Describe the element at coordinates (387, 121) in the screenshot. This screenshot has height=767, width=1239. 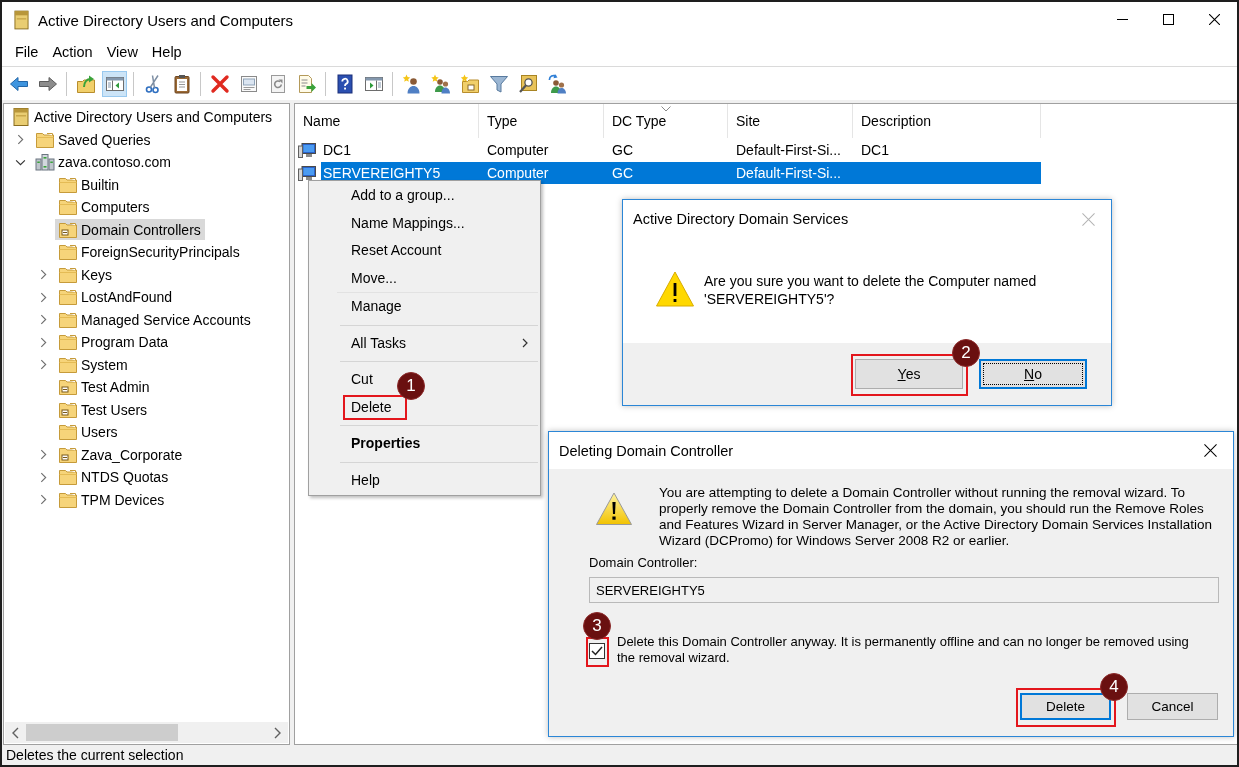
I see `column-header: Name` at that location.